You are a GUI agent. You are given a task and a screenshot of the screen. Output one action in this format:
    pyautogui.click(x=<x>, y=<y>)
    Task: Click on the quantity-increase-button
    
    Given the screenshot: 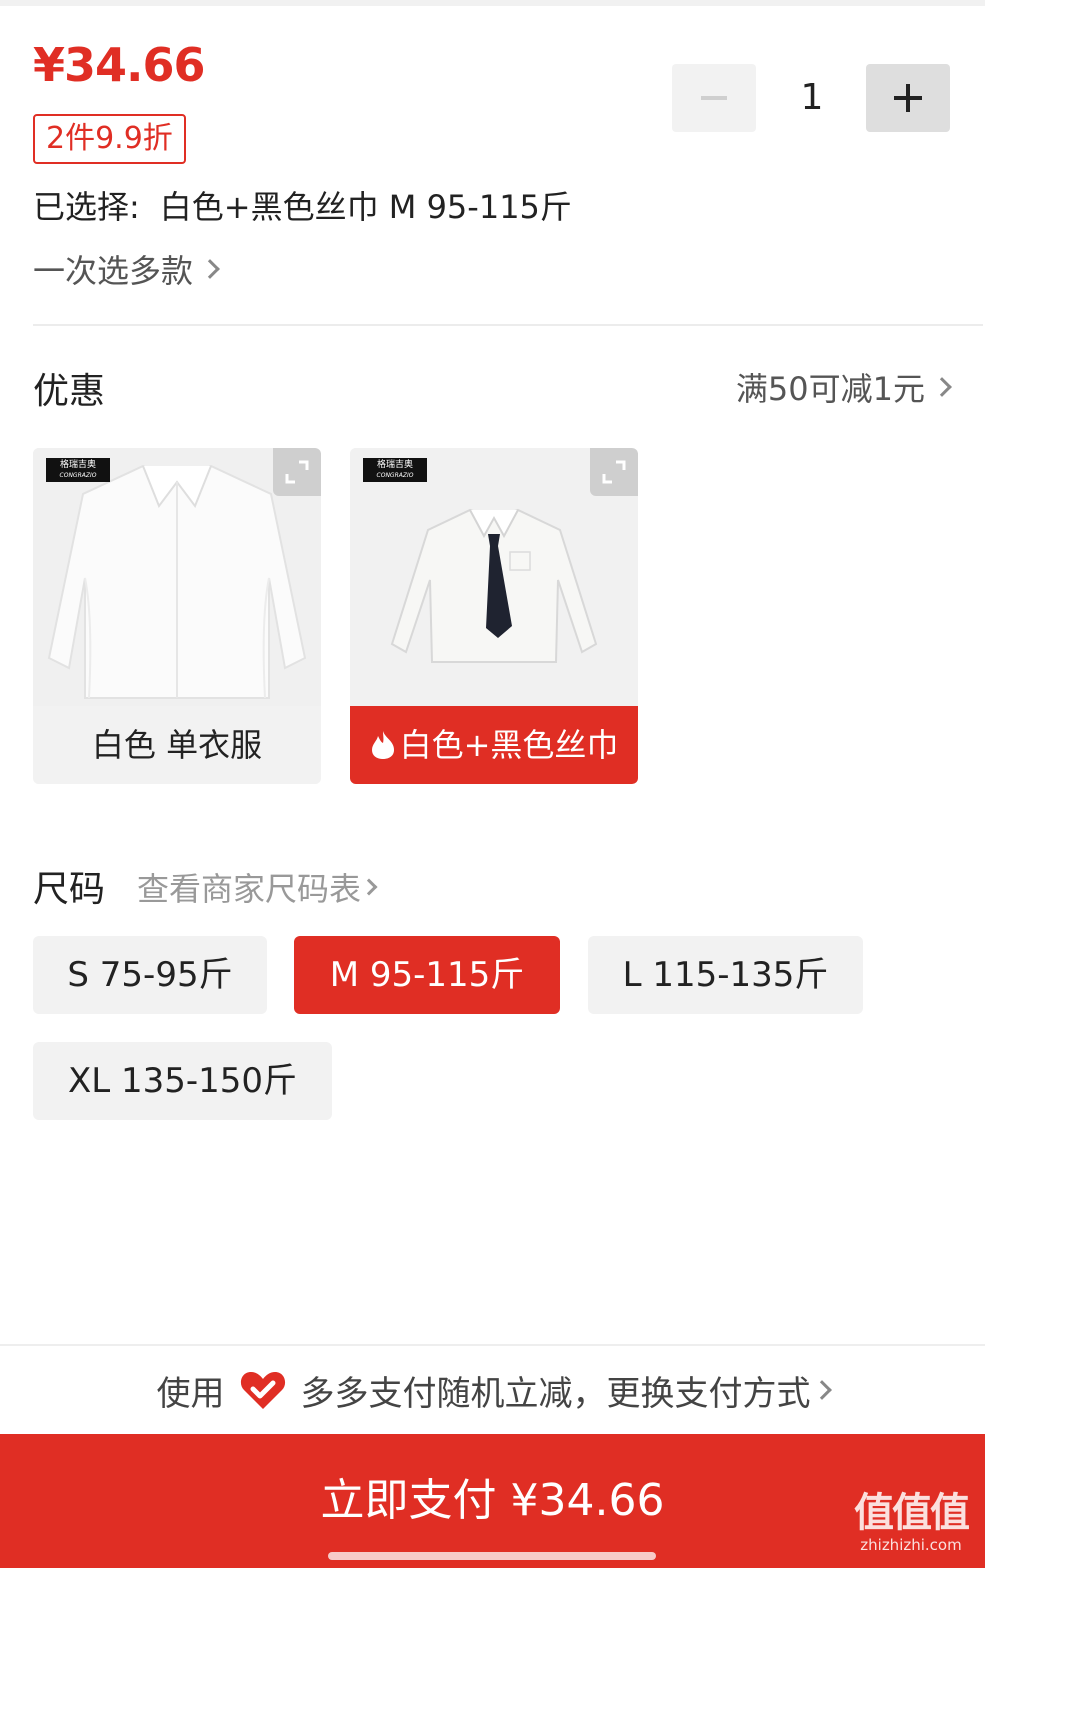 What is the action you would take?
    pyautogui.click(x=908, y=98)
    